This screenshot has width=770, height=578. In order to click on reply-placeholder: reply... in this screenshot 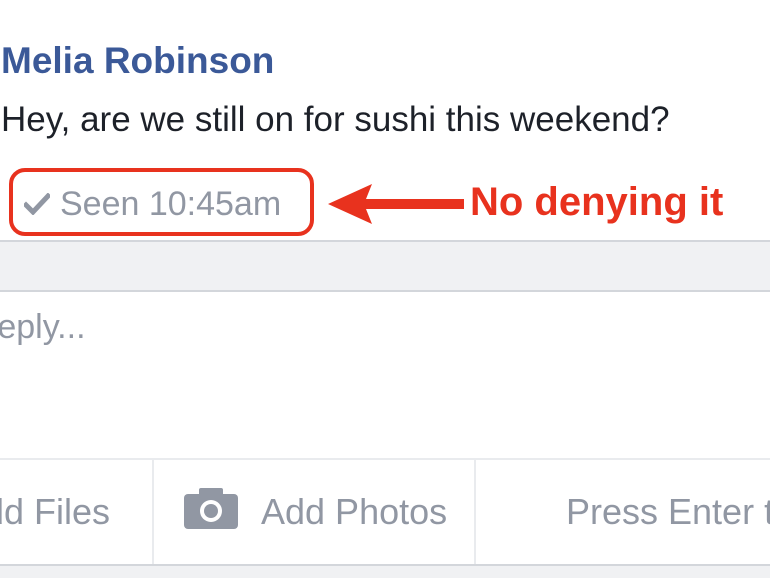, I will do `click(43, 327)`.